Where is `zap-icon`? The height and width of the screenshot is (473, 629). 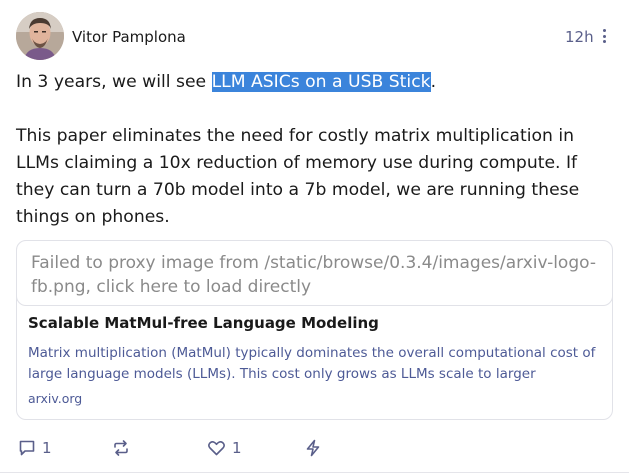 zap-icon is located at coordinates (313, 448).